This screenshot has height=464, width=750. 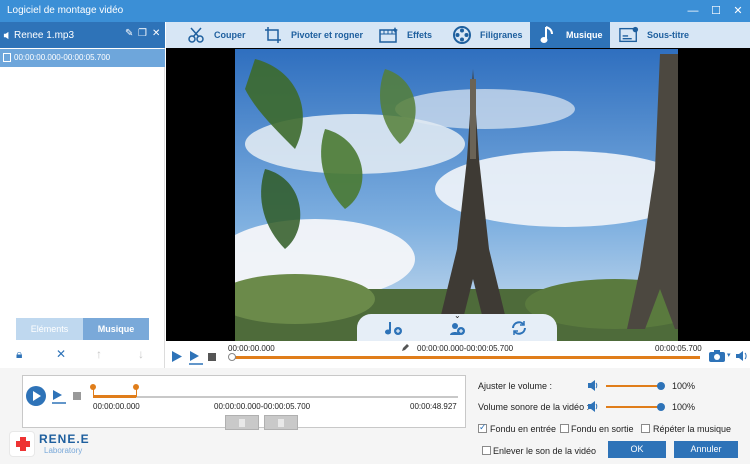 I want to click on lock-icon: 🔒︎, so click(x=19, y=354).